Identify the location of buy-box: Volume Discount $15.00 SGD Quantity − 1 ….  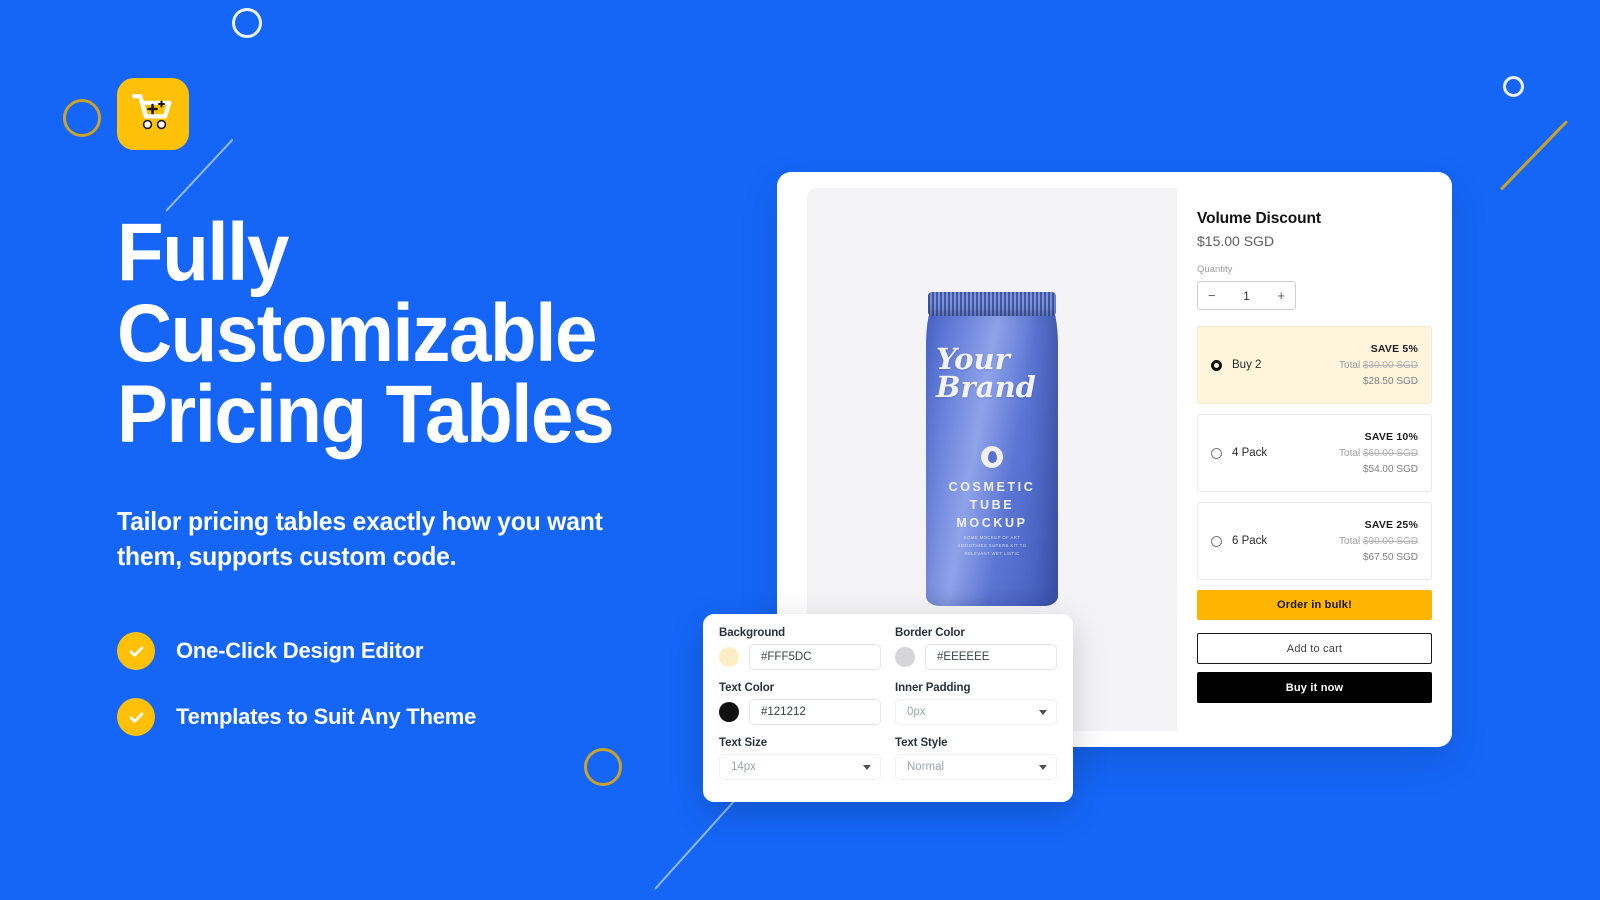
(1314, 459).